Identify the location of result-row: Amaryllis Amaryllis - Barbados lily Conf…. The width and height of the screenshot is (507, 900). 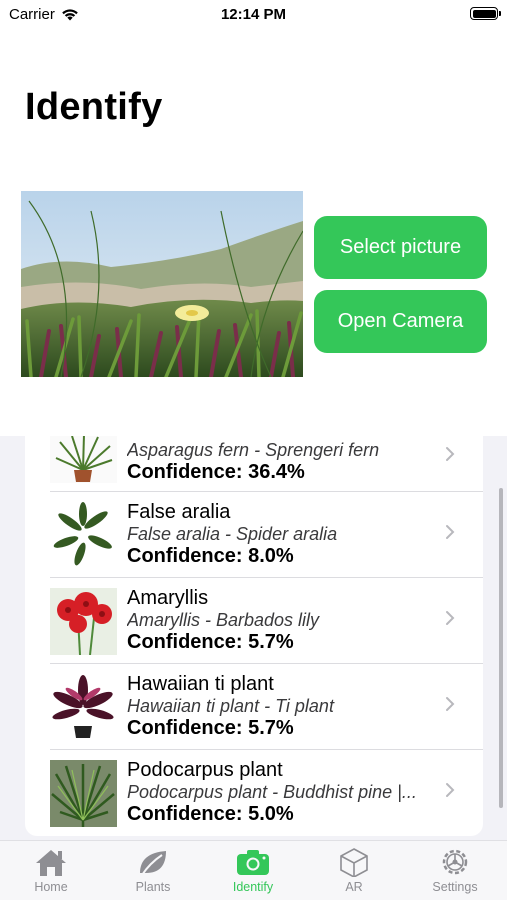
(254, 621).